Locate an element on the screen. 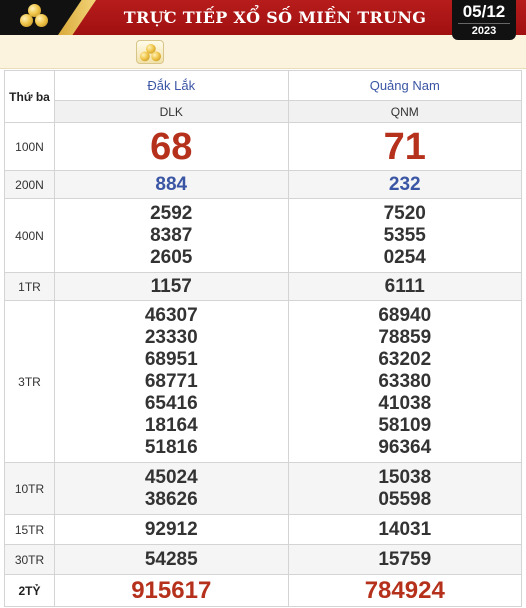 The width and height of the screenshot is (526, 608). prize-cell: 784924 is located at coordinates (404, 590).